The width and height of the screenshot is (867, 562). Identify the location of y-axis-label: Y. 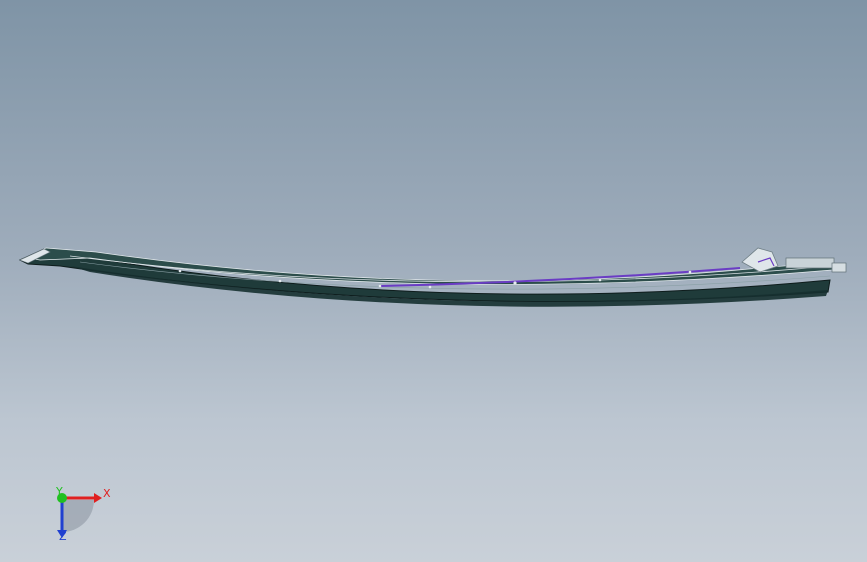
(59, 491).